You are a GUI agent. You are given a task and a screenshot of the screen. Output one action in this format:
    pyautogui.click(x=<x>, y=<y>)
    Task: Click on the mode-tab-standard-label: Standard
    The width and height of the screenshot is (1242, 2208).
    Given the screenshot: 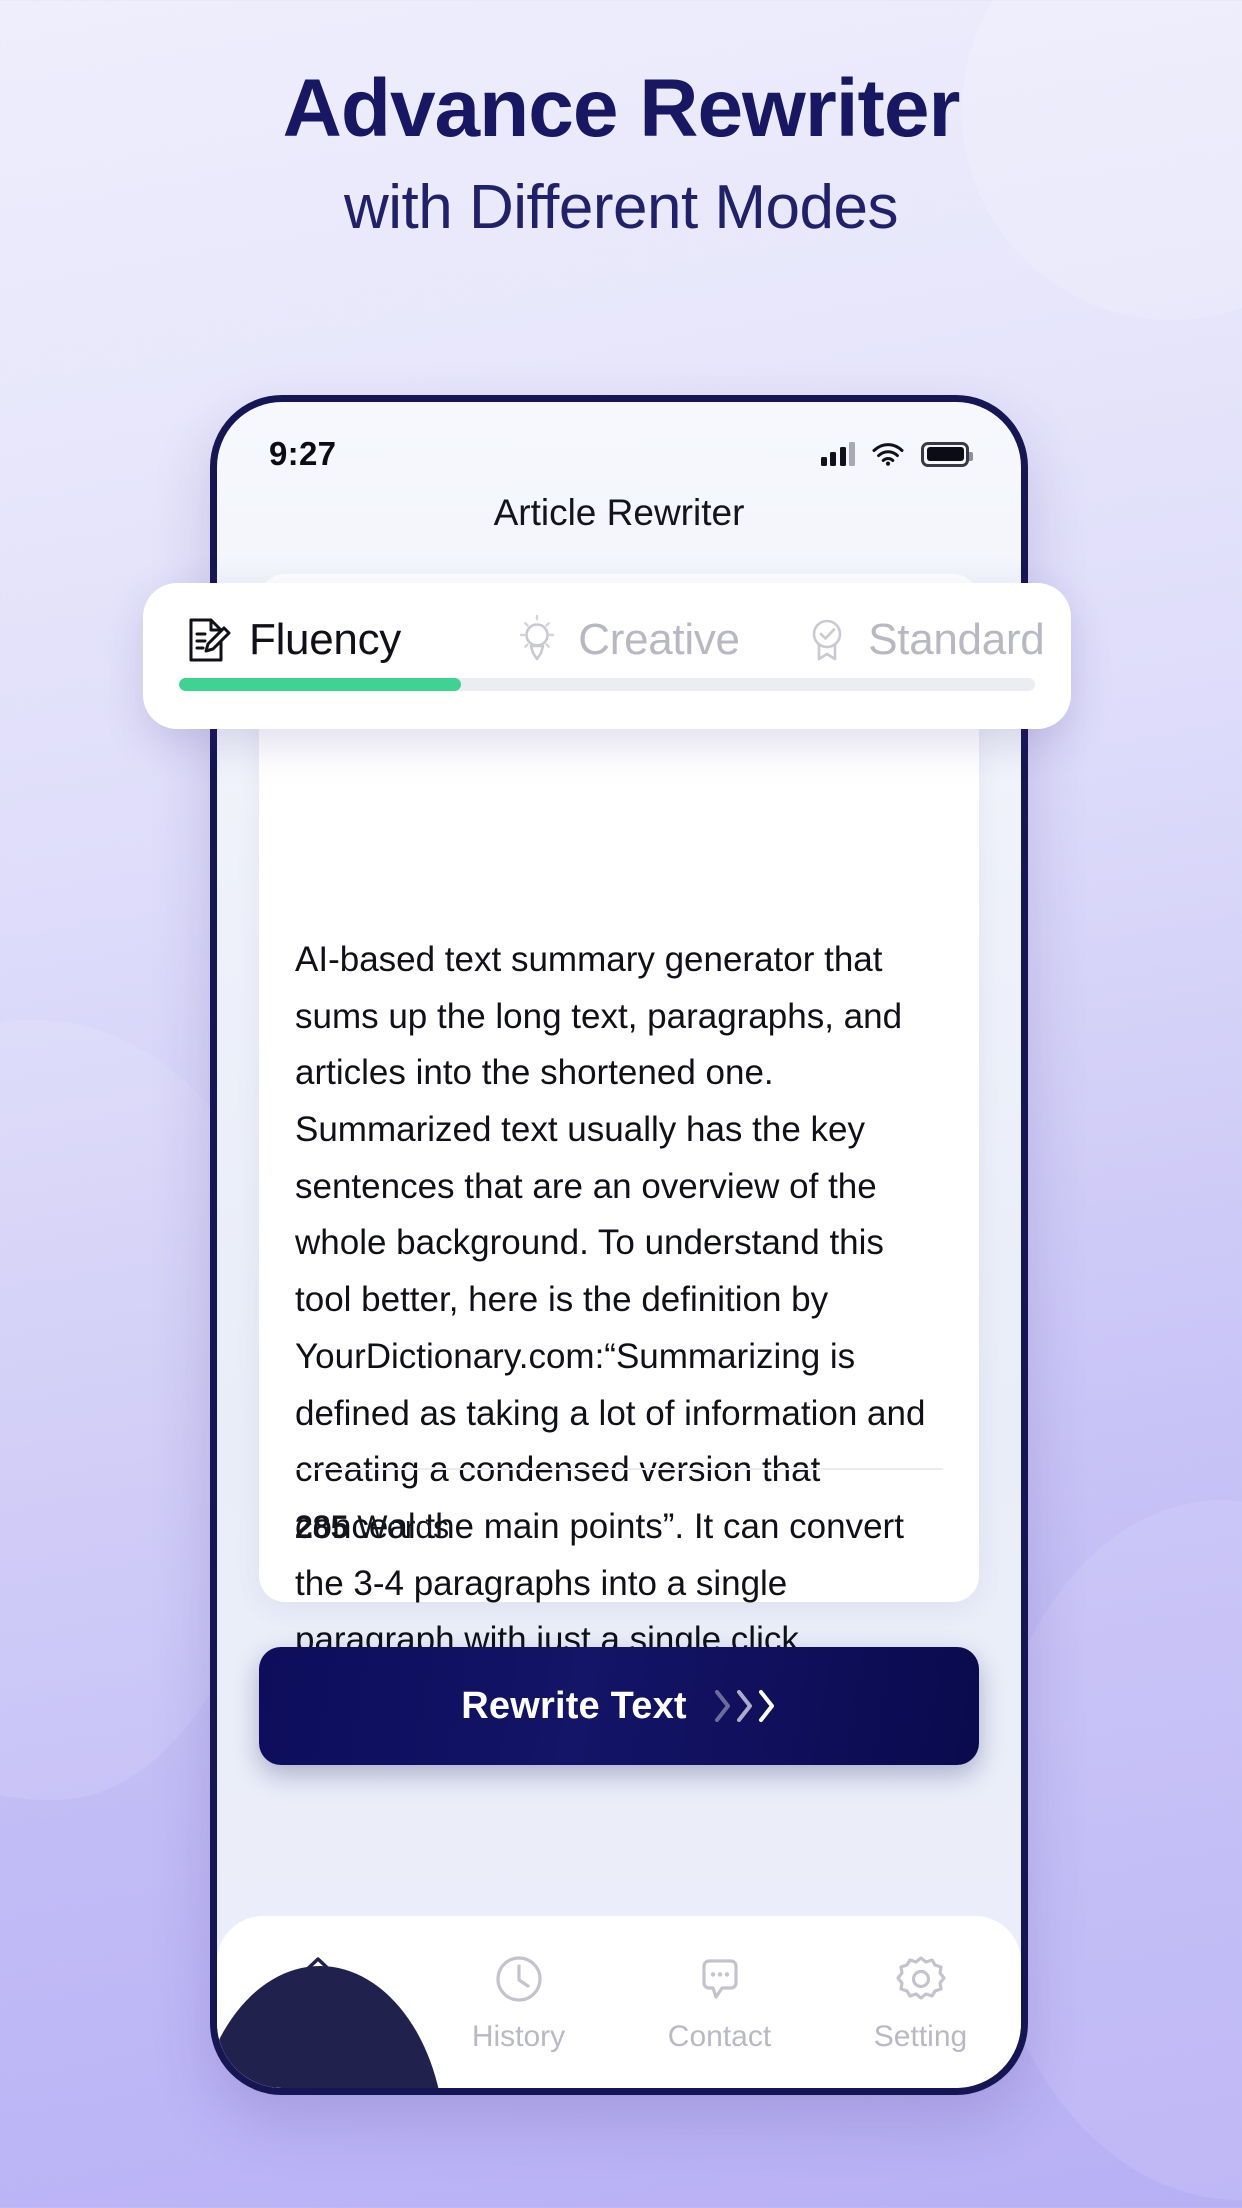 What is the action you would take?
    pyautogui.click(x=956, y=639)
    